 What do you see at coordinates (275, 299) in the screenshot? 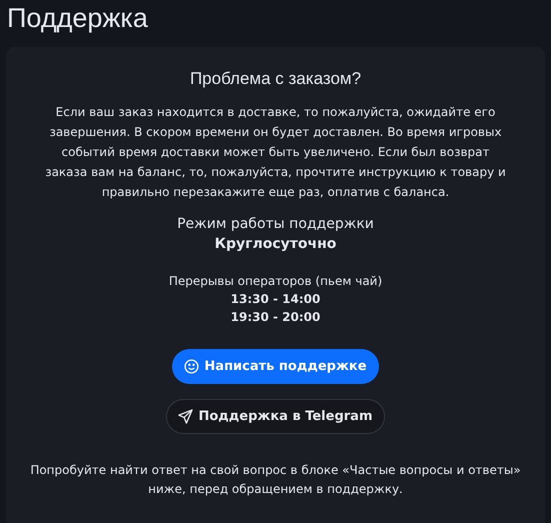
I see `break-time: 13:30 - 14:00` at bounding box center [275, 299].